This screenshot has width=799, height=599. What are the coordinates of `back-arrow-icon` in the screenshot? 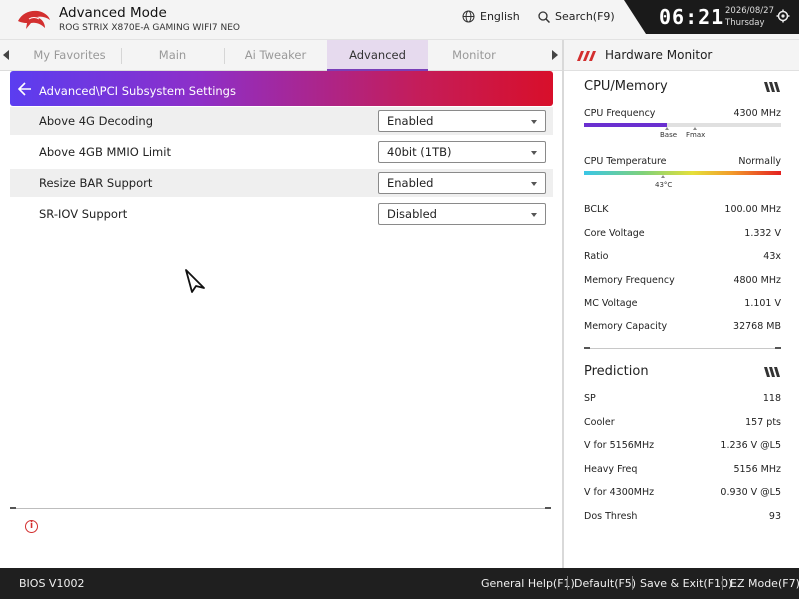 It's located at (25, 89).